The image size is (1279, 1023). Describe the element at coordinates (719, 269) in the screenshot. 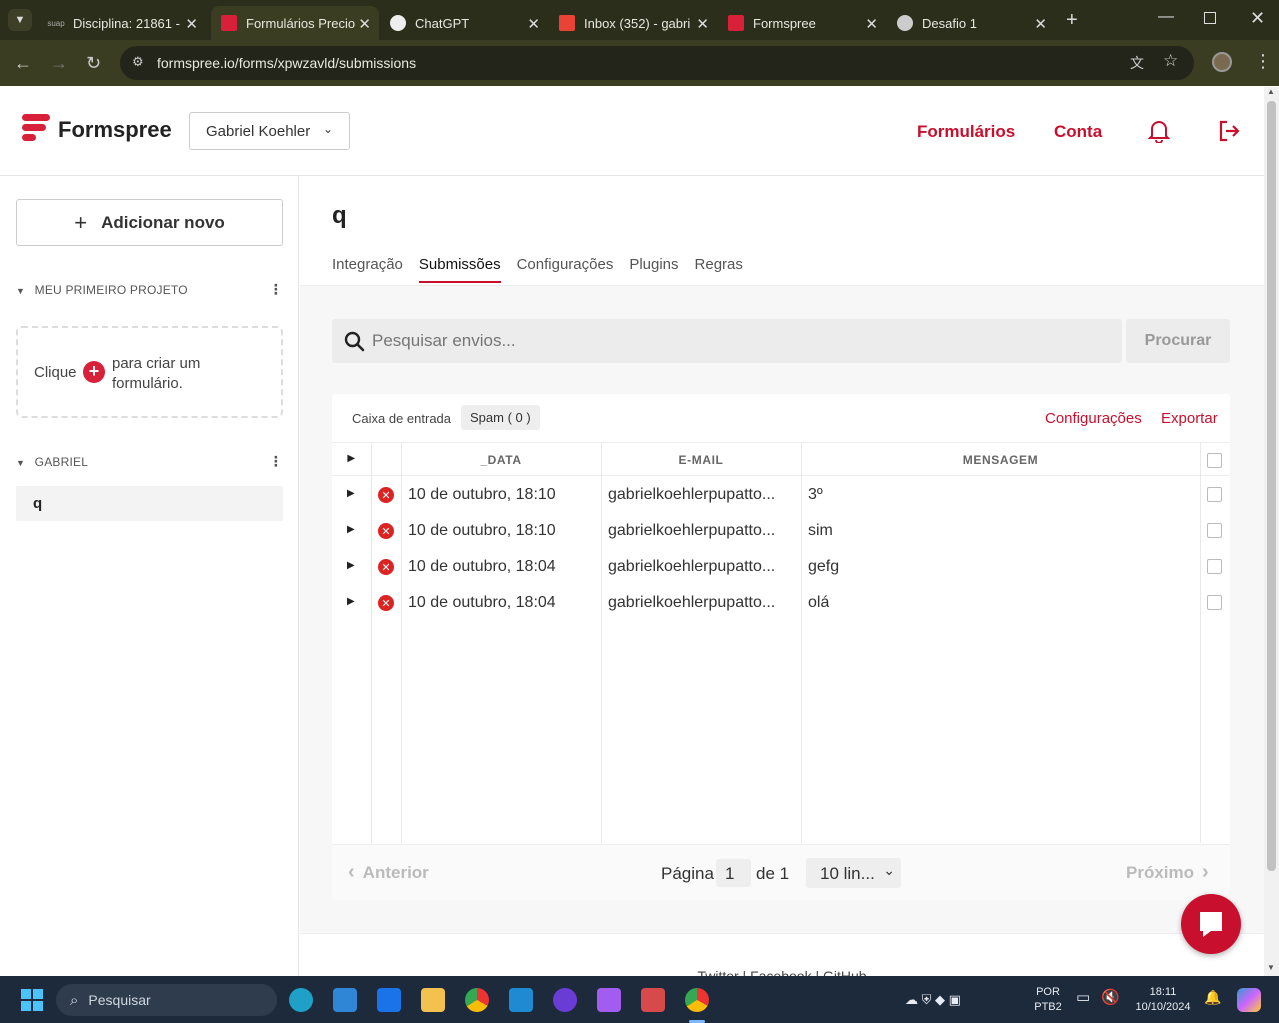

I see `tab-rules: Regras` at that location.